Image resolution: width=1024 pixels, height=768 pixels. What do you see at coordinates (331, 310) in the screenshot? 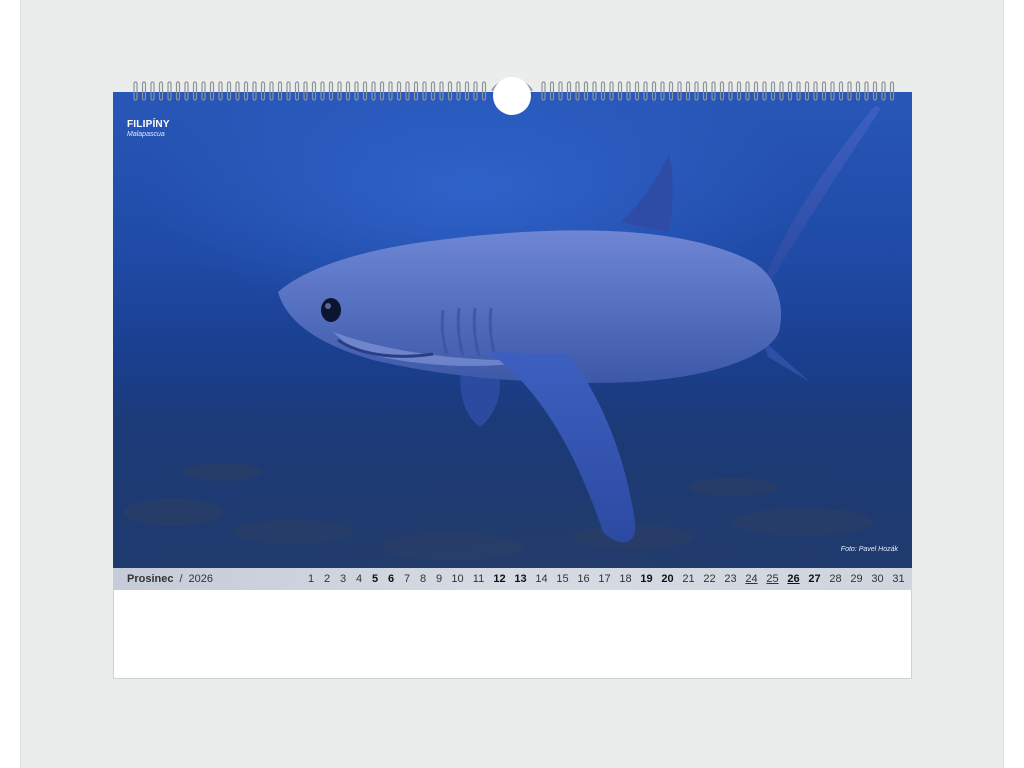
I see `shark-eye` at bounding box center [331, 310].